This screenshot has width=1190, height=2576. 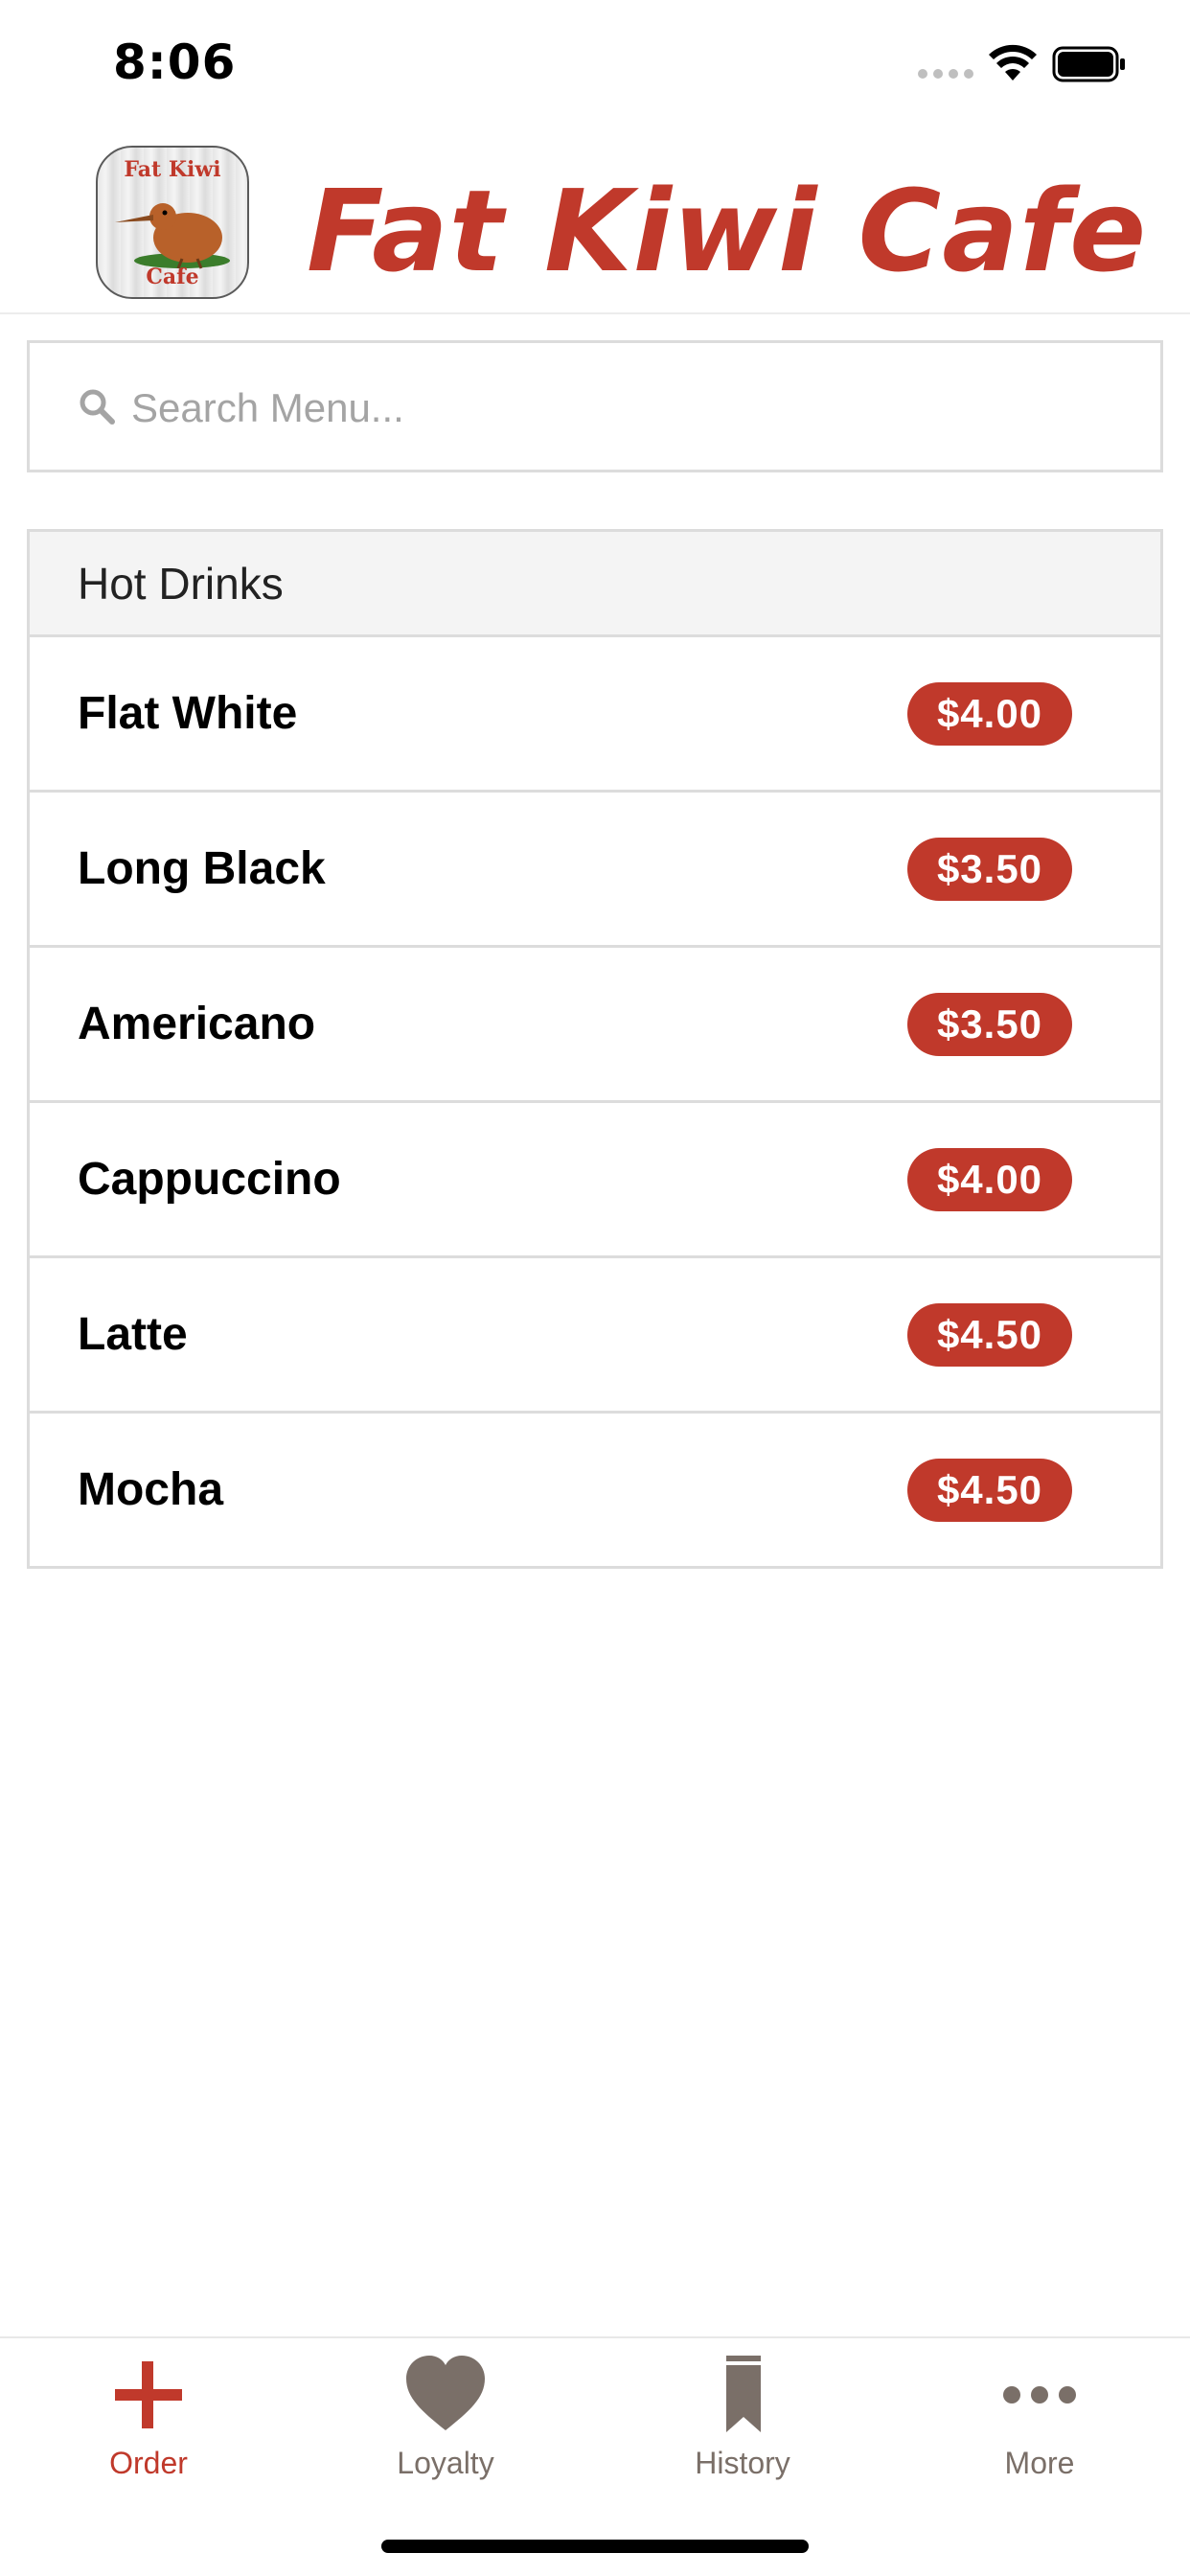 I want to click on menu-item-long-black: Long Black $3.50, so click(x=595, y=870).